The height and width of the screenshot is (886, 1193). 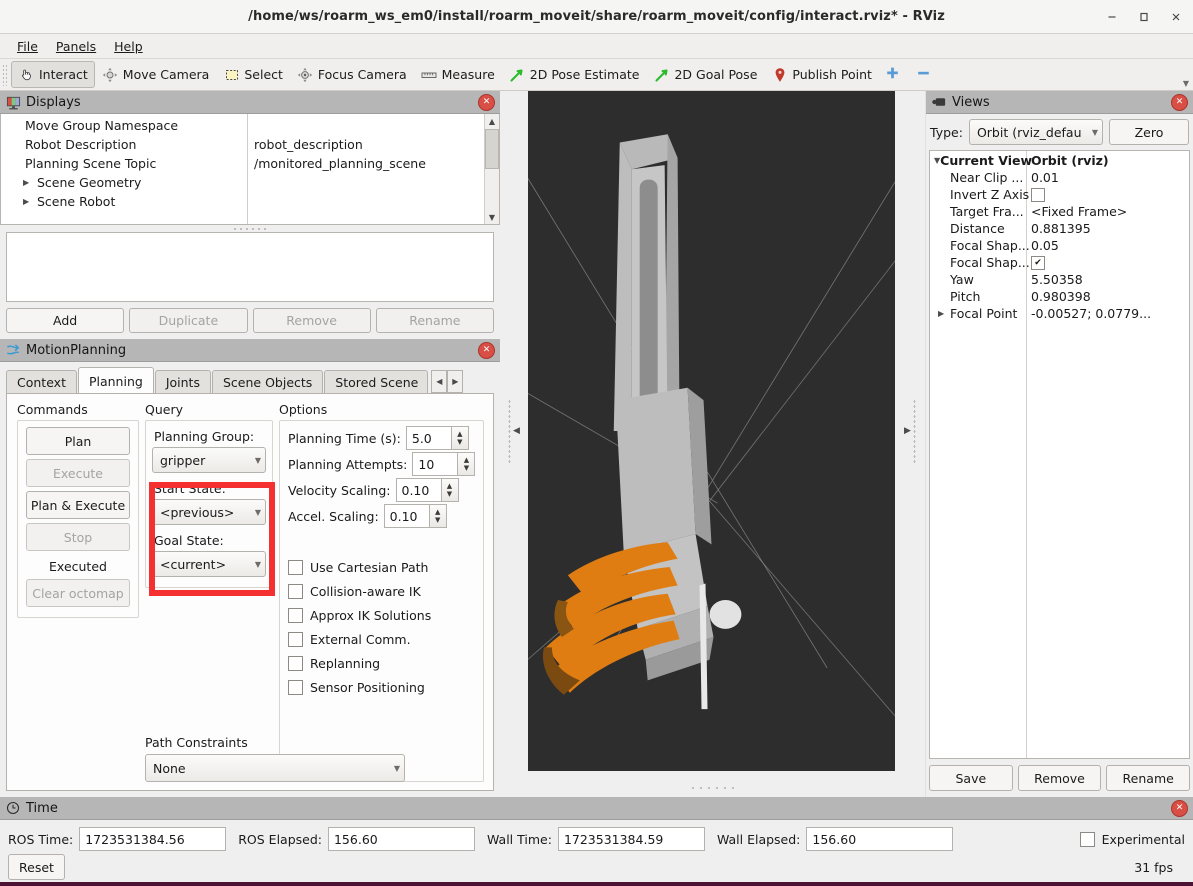 What do you see at coordinates (1038, 194) in the screenshot?
I see `invert-z-axis-checkbox` at bounding box center [1038, 194].